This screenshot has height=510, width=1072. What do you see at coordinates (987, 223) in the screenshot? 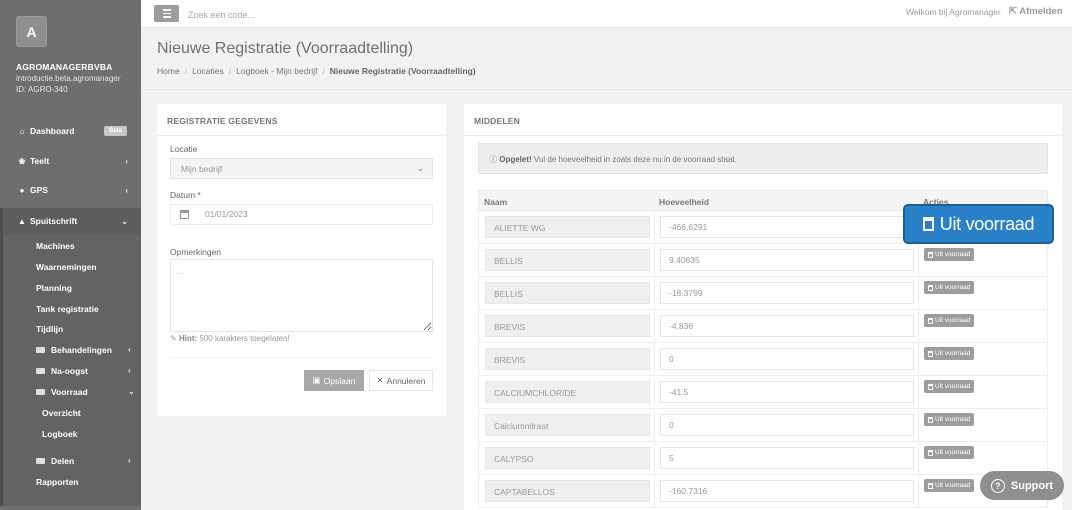
I see `uit-voorraad-highlighted-label: Uit voorraad` at bounding box center [987, 223].